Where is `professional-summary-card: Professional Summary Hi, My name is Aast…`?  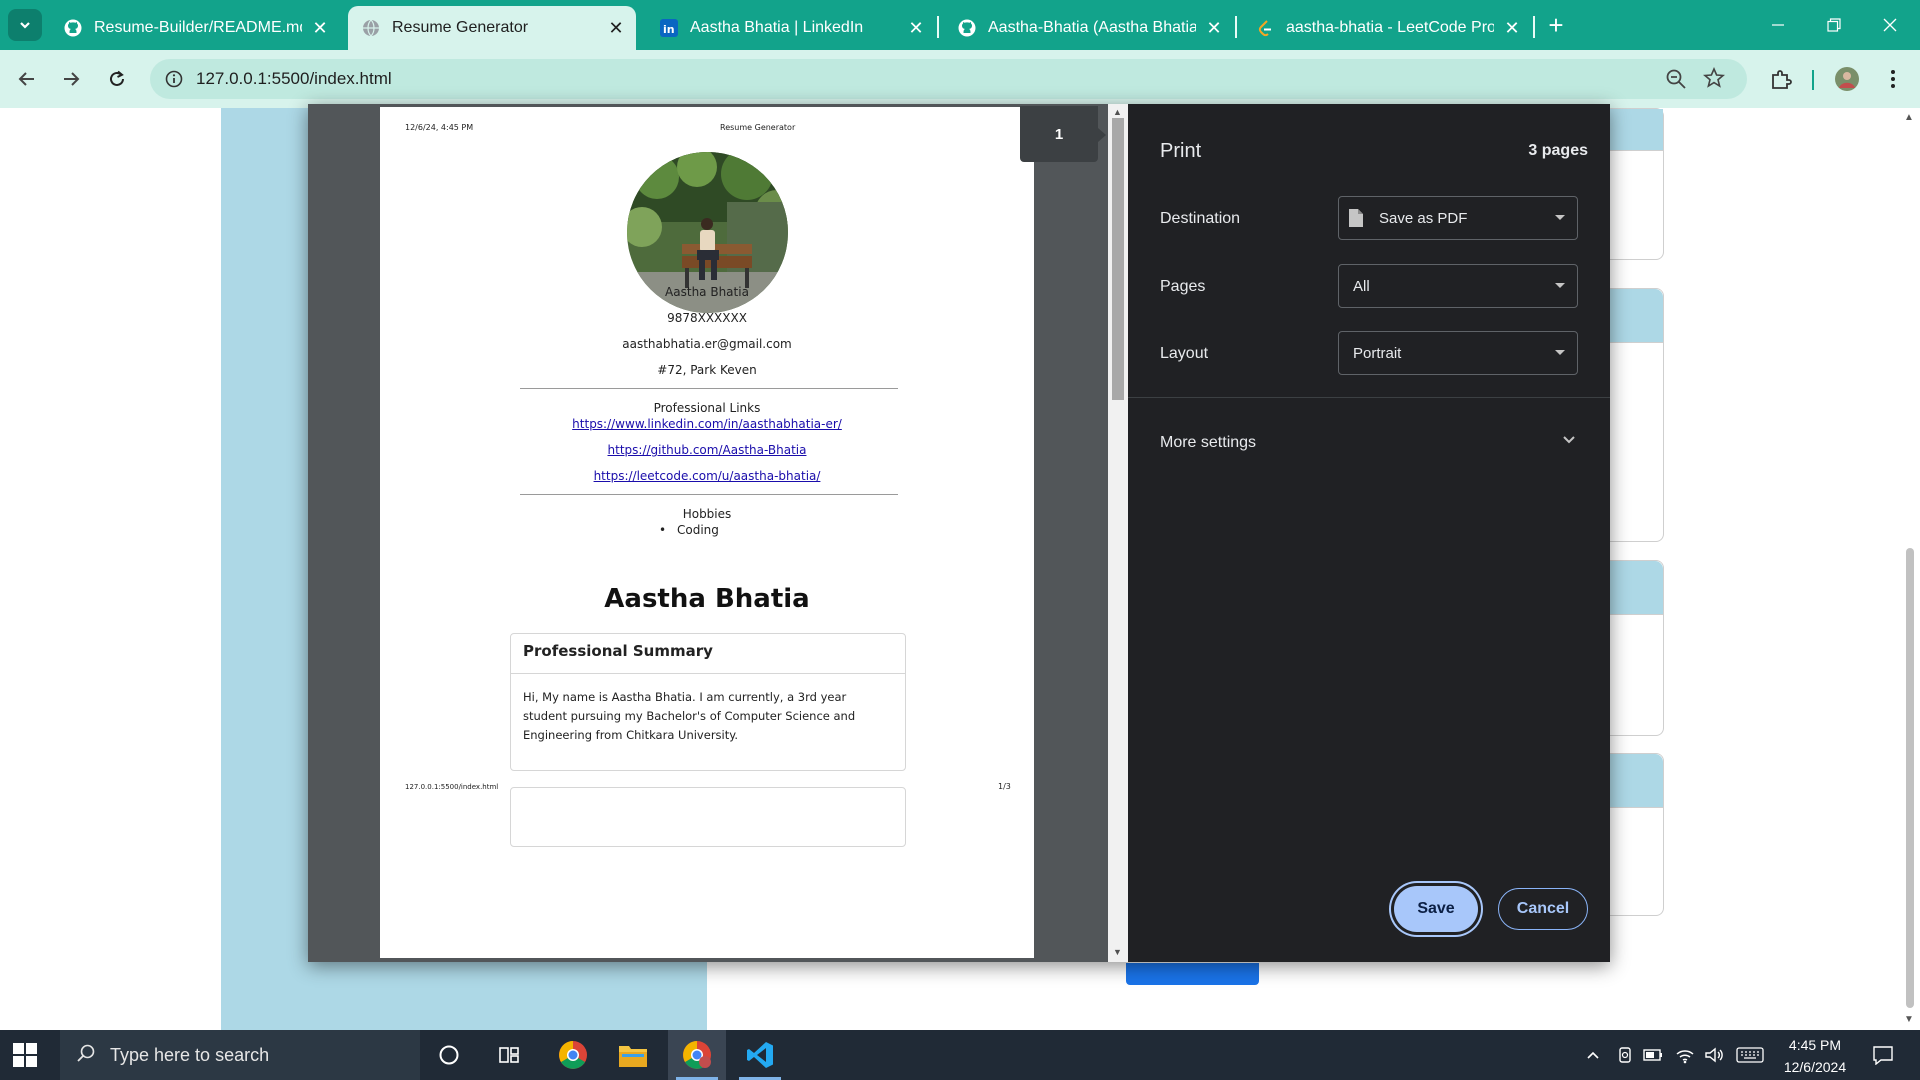 professional-summary-card: Professional Summary Hi, My name is Aast… is located at coordinates (708, 702).